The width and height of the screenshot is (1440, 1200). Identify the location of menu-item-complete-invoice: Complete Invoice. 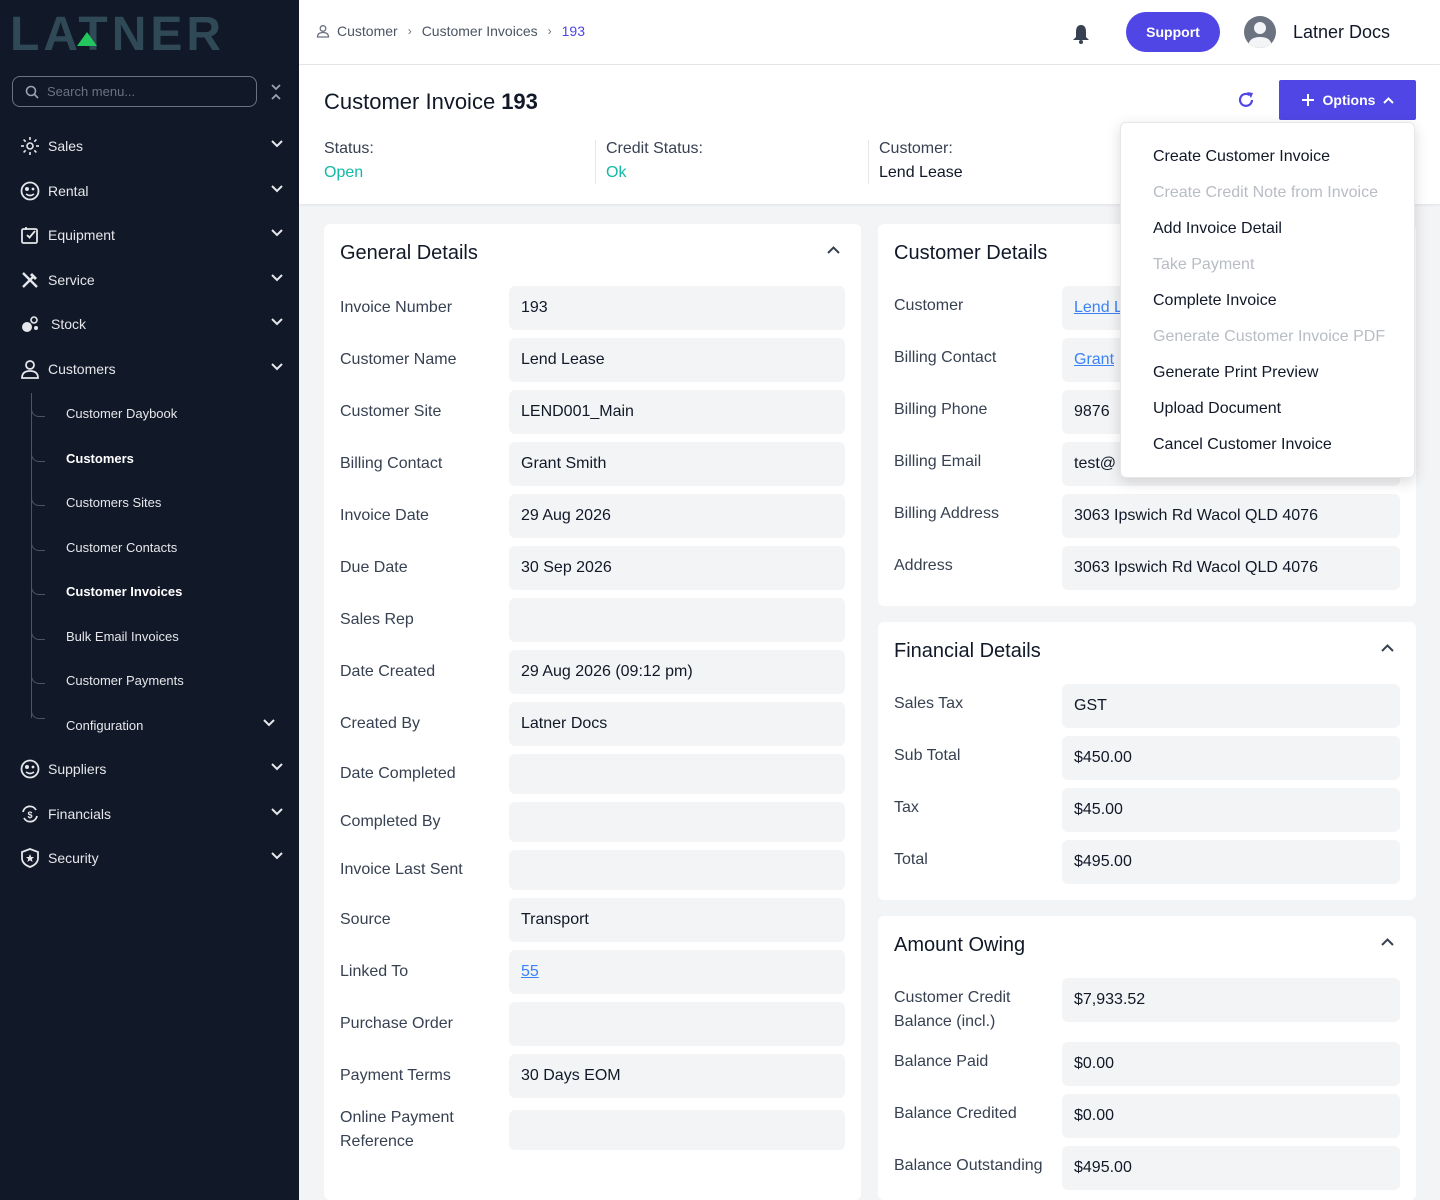
(1215, 301).